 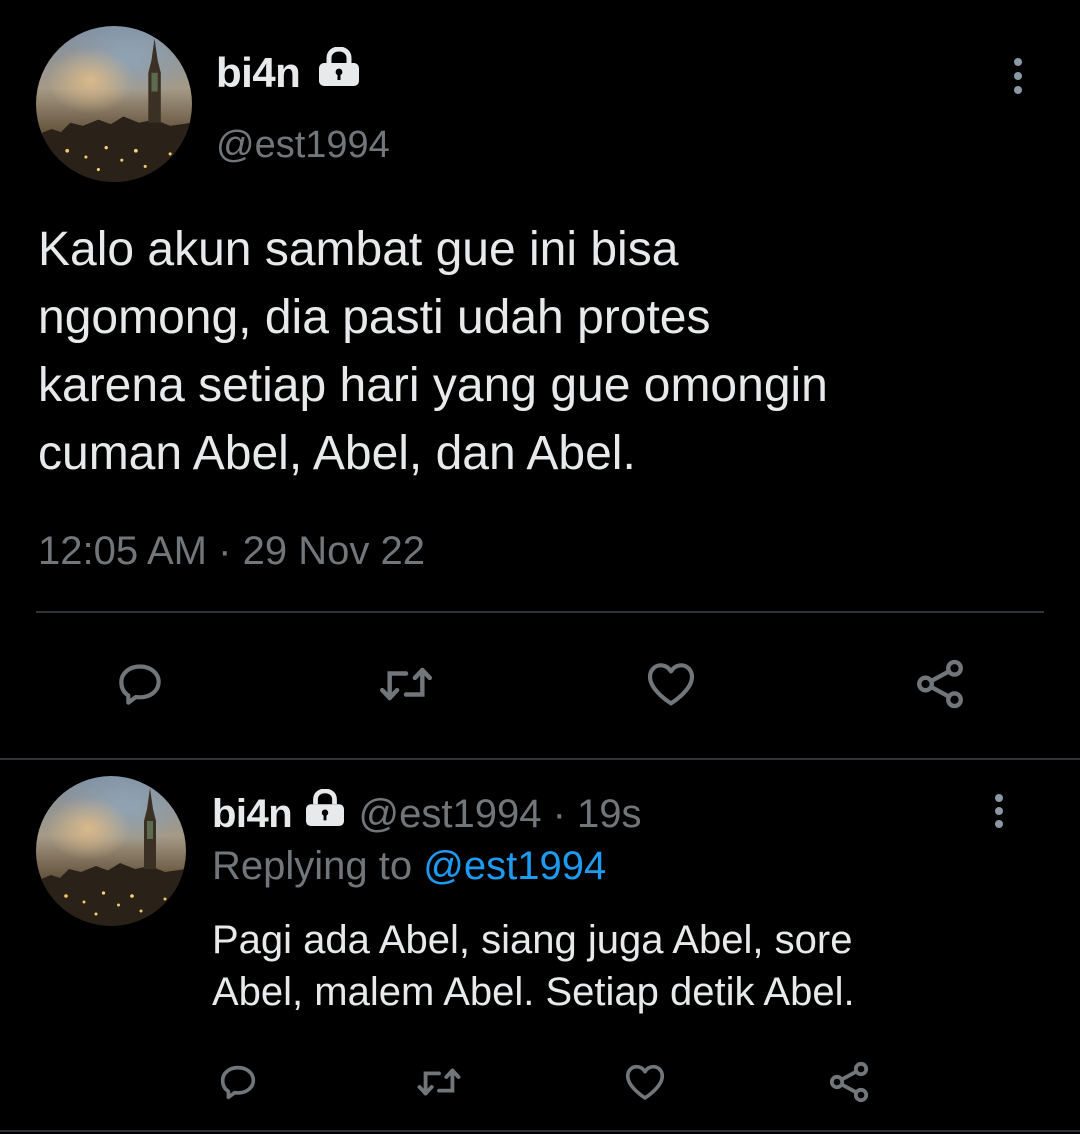 What do you see at coordinates (252, 814) in the screenshot?
I see `reply-display-name: bi4n` at bounding box center [252, 814].